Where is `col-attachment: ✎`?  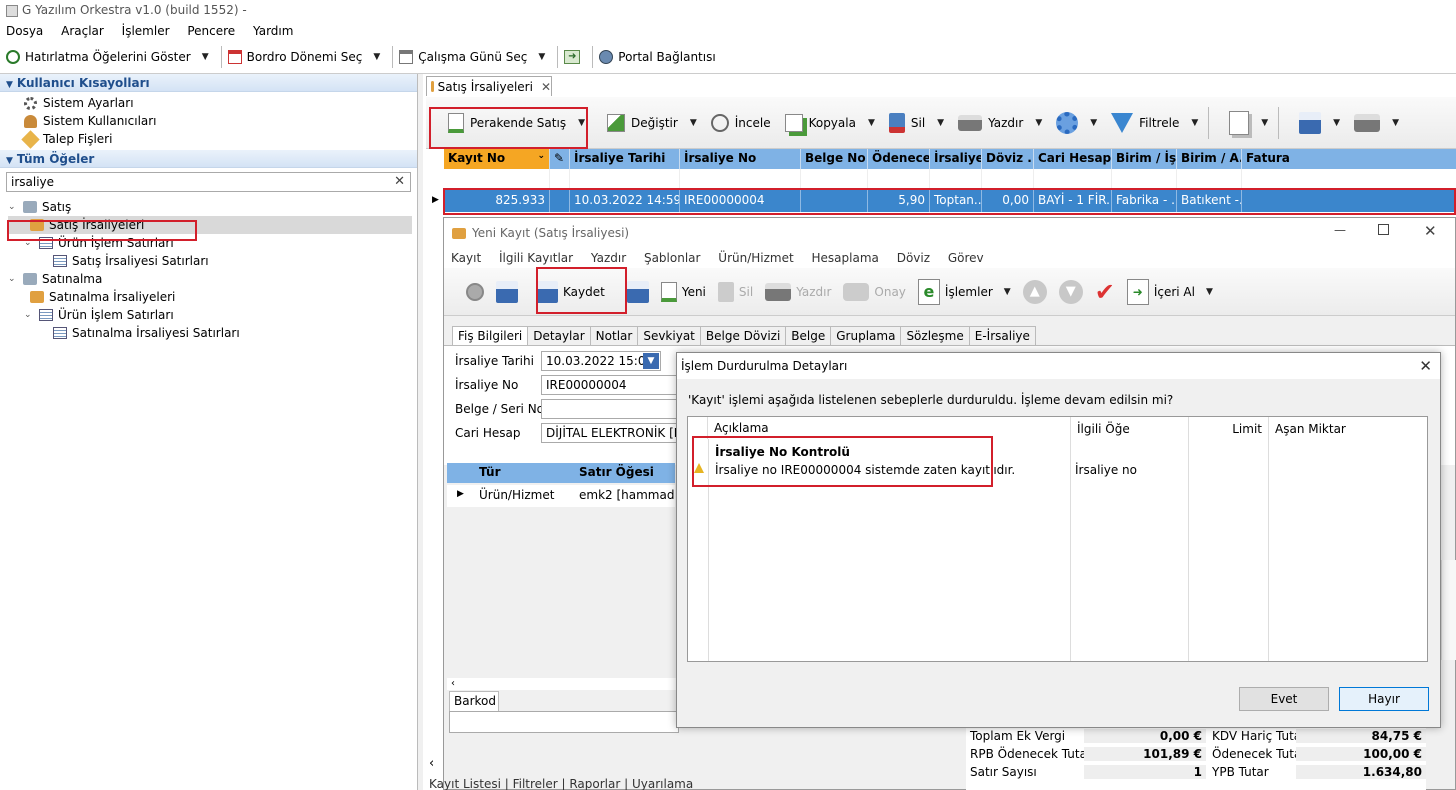
col-attachment: ✎ is located at coordinates (560, 159).